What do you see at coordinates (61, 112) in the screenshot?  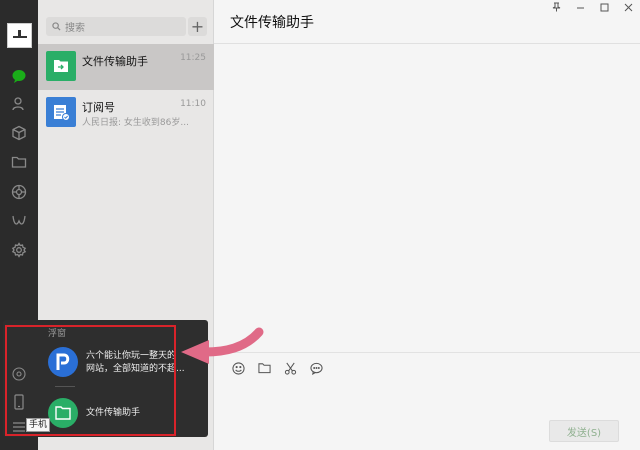 I see `subscription-icon` at bounding box center [61, 112].